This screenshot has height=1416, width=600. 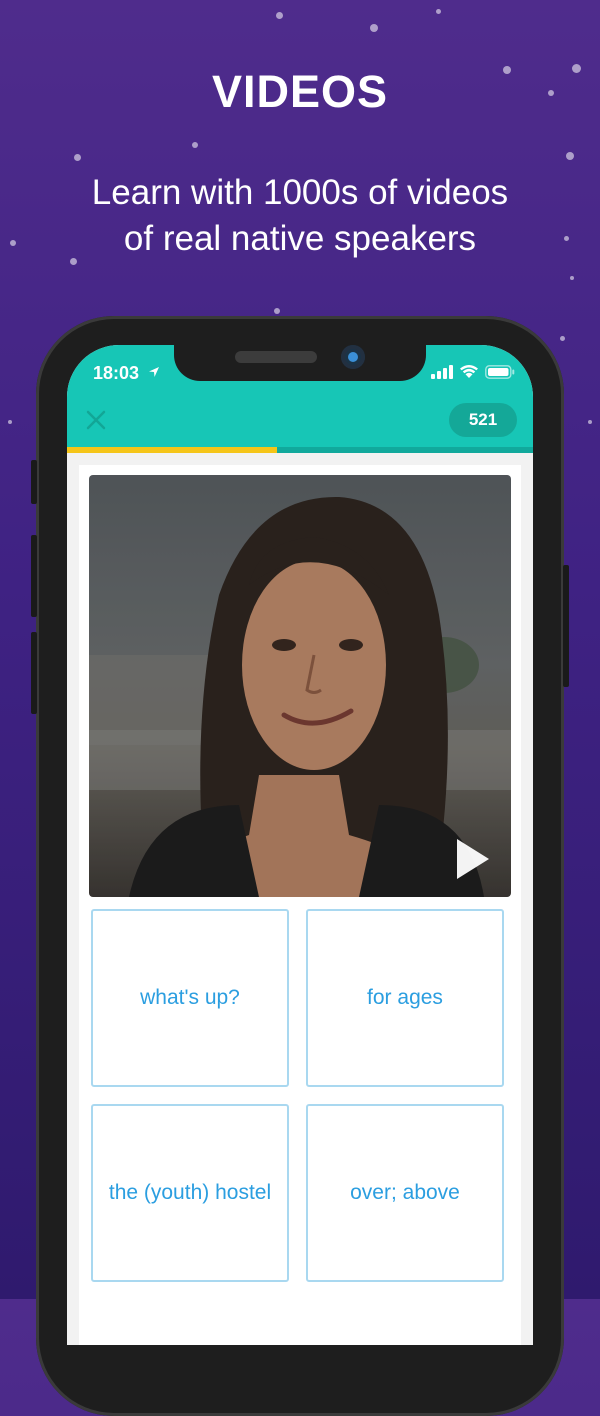 I want to click on promo-subline-line-2: of real native speakers, so click(x=300, y=238).